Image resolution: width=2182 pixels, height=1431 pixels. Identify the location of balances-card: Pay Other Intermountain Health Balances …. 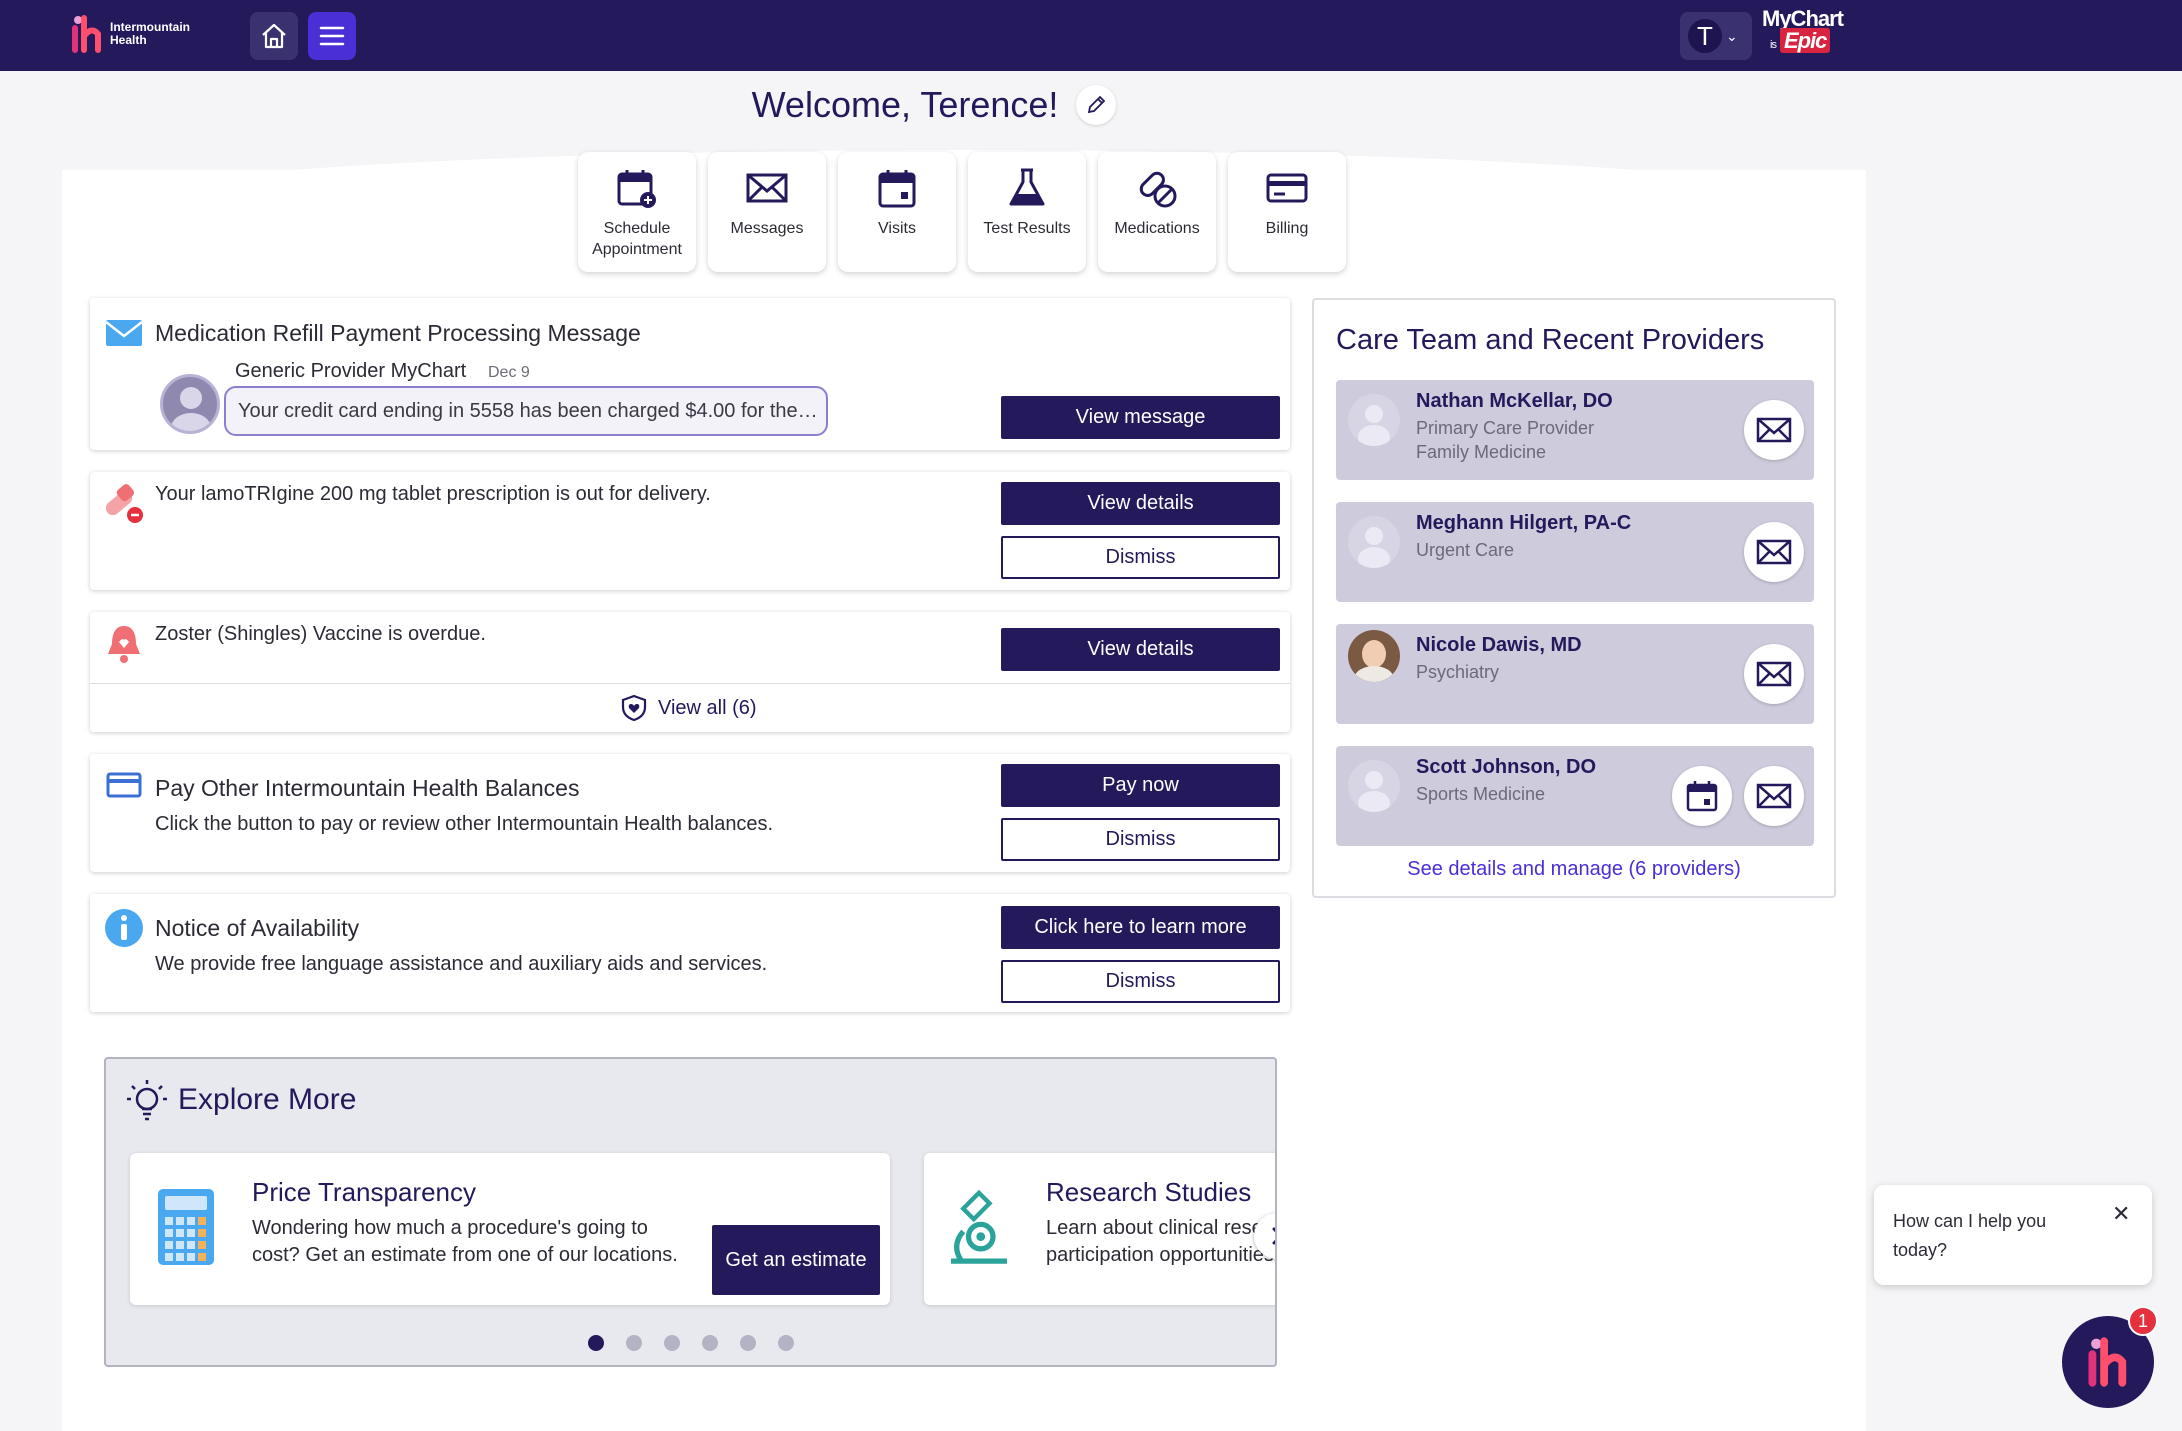
(690, 813).